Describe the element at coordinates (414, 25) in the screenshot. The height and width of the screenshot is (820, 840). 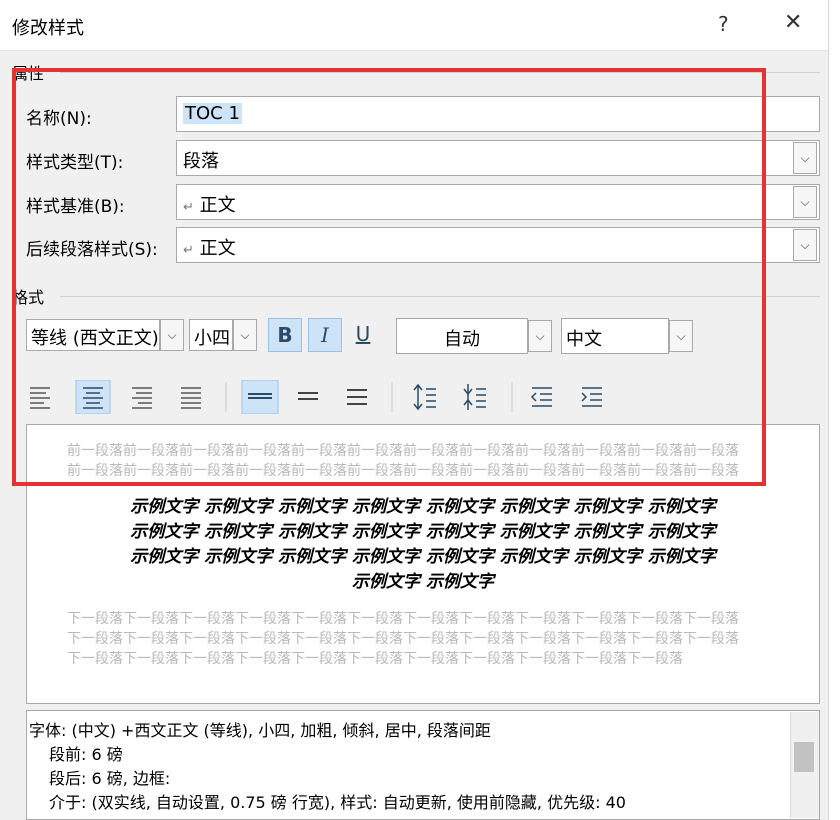
I see `title-bar` at that location.